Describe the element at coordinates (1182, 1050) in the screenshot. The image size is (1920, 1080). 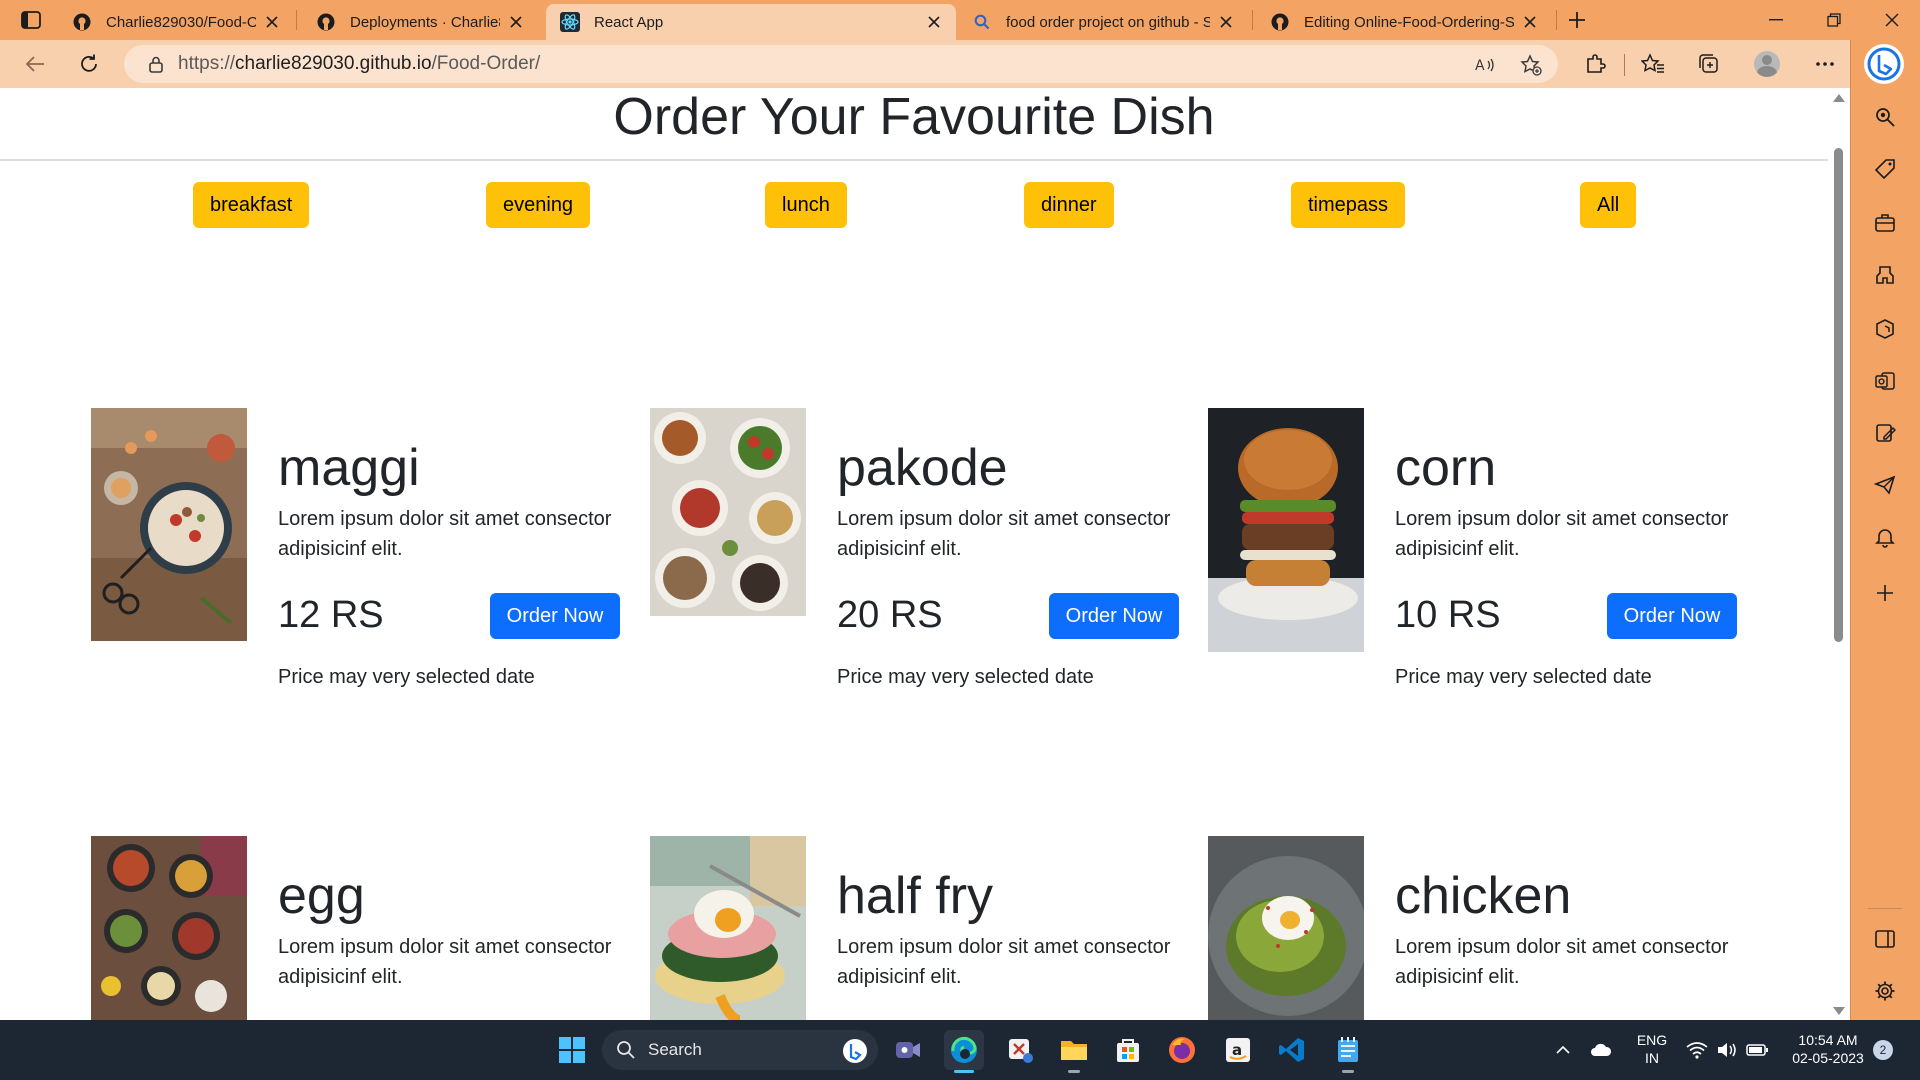
I see `firefox-icon` at that location.